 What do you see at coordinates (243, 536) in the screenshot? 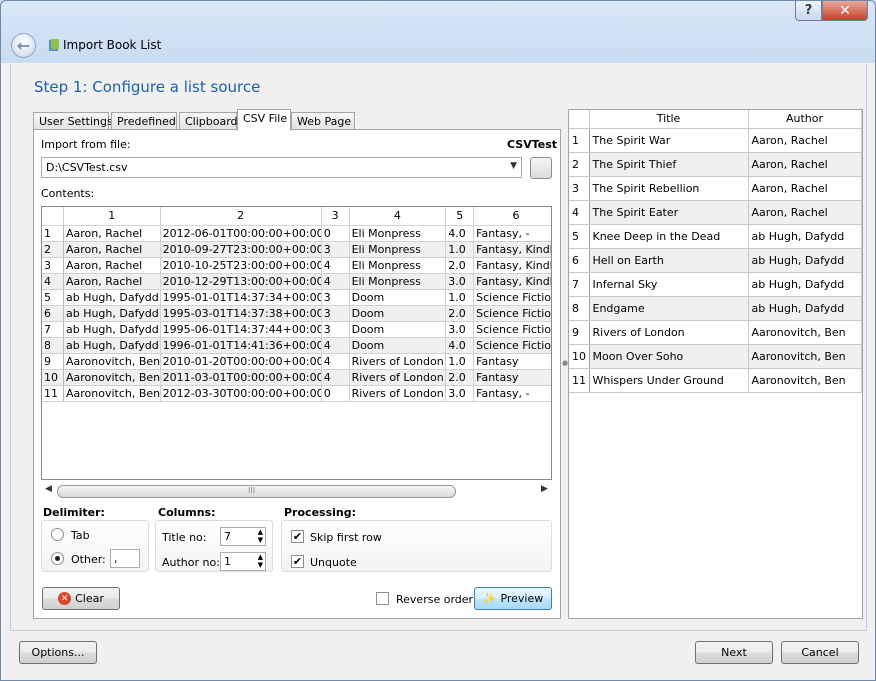
I see `title-no-spinner: 7 ▲ ▼` at bounding box center [243, 536].